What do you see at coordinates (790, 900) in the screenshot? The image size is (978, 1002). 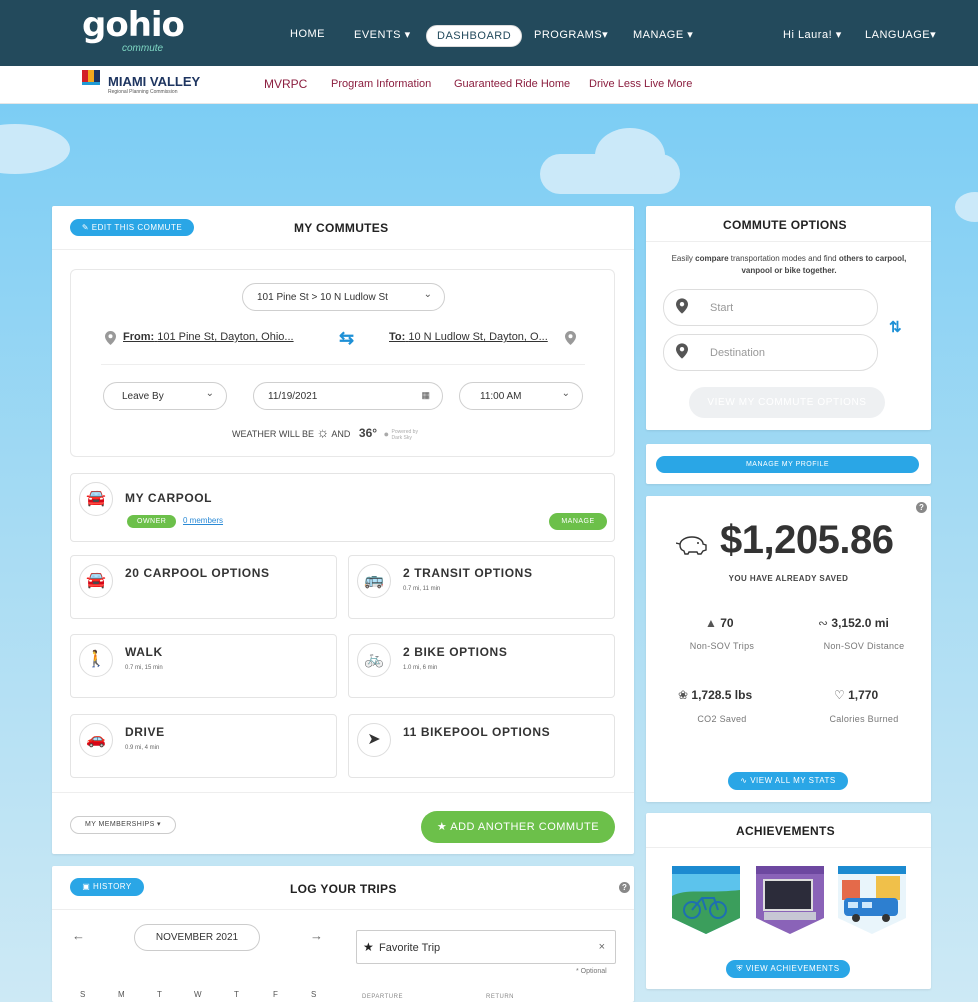 I see `computer-badge-icon` at bounding box center [790, 900].